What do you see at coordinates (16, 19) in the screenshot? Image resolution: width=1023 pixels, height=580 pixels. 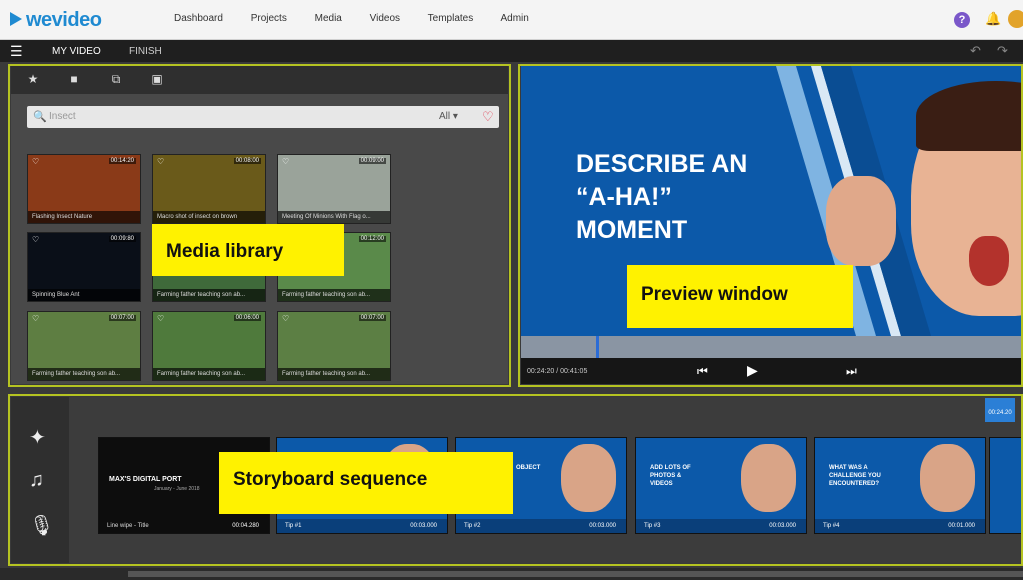 I see `logo-play-icon` at bounding box center [16, 19].